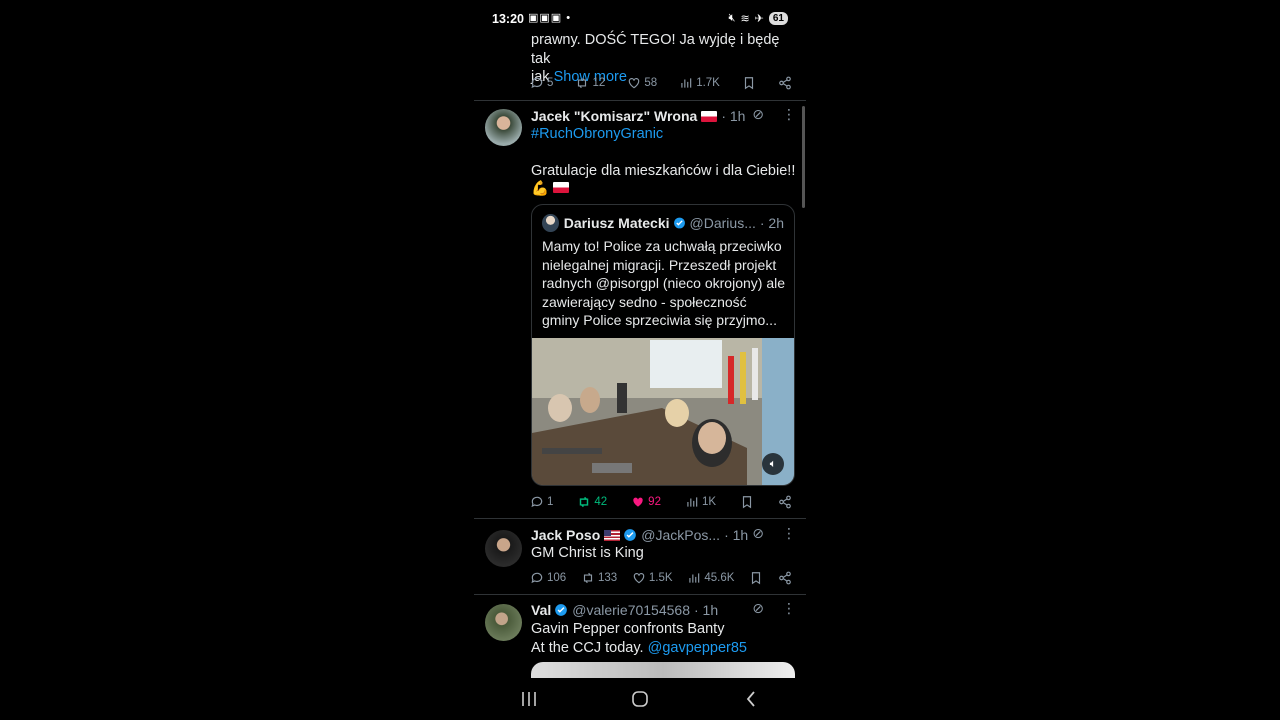 The height and width of the screenshot is (720, 1280). I want to click on wifi-icon: ≋, so click(745, 19).